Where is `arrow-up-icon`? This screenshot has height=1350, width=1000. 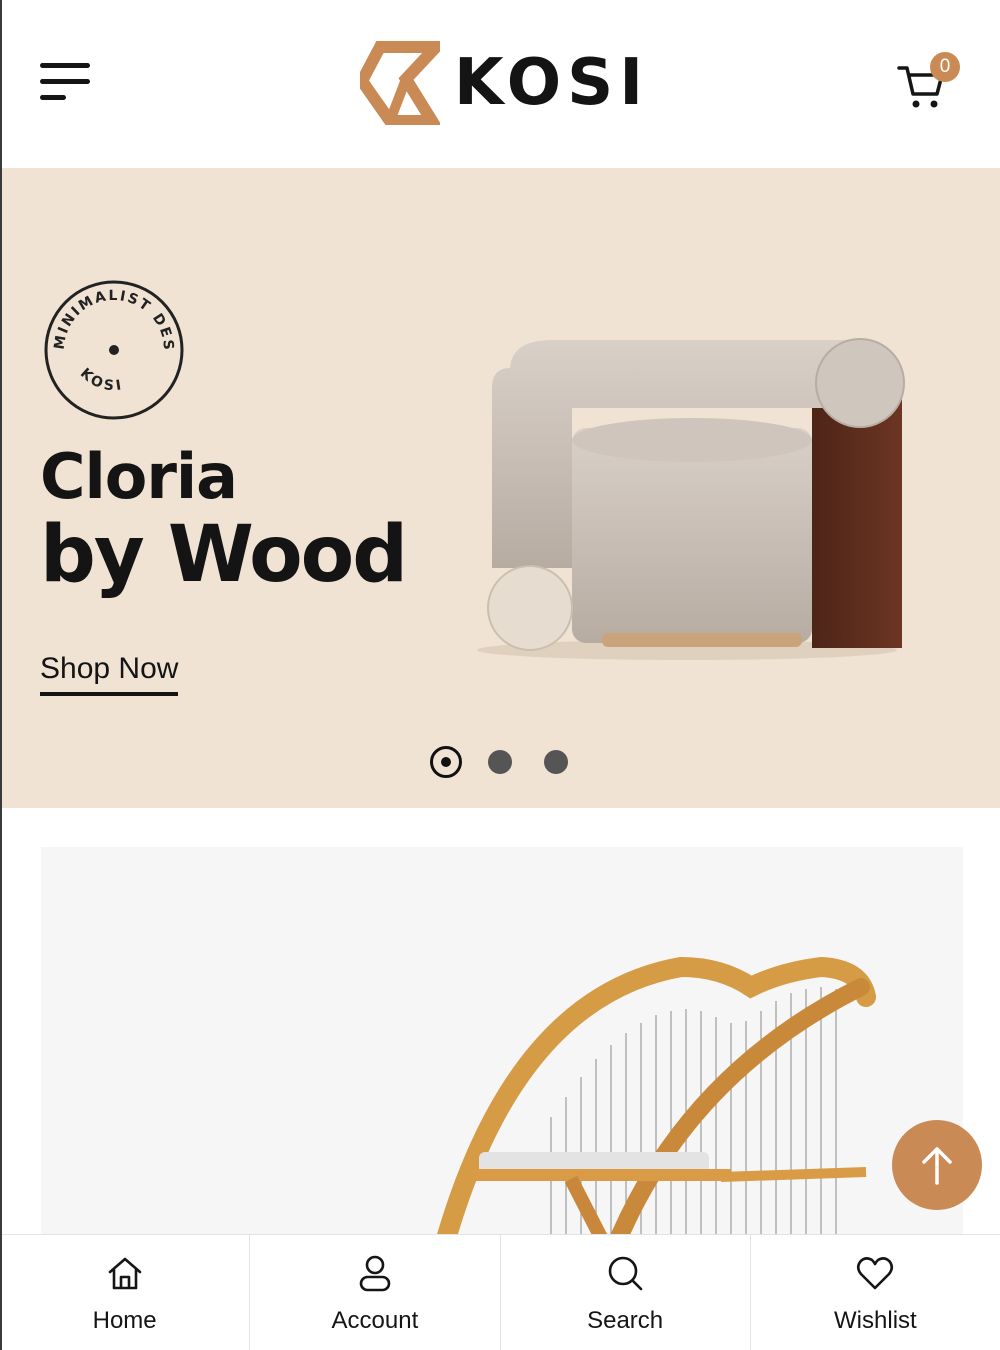
arrow-up-icon is located at coordinates (937, 1166).